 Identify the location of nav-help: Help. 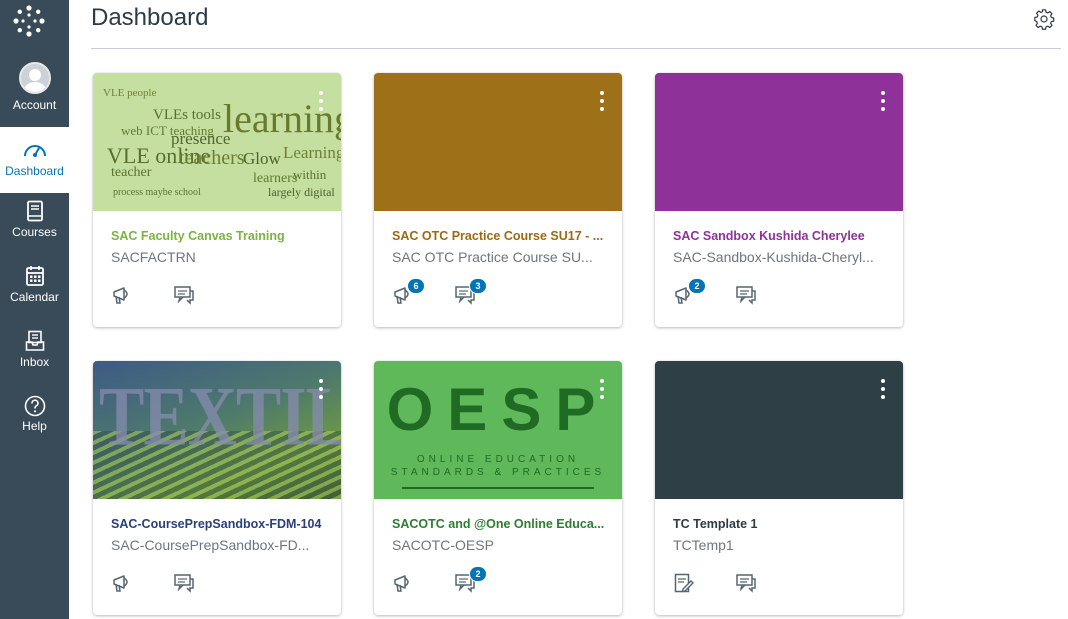
(34, 420).